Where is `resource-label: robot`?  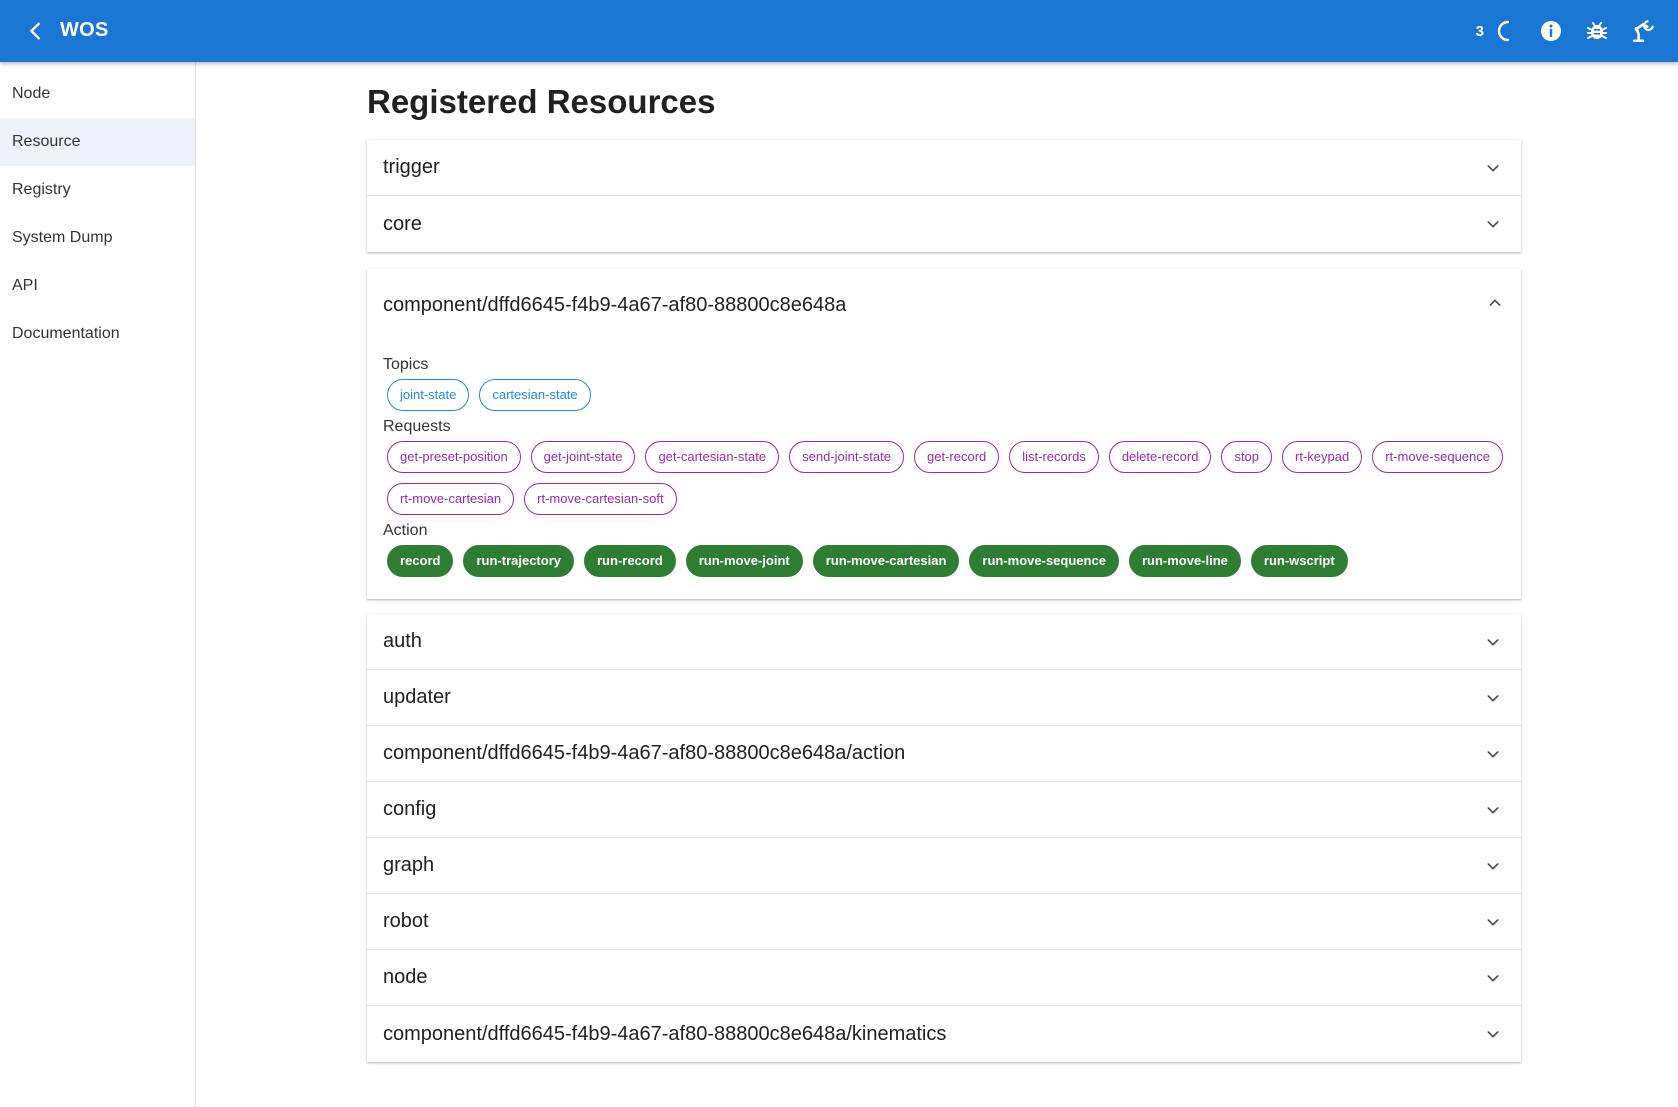
resource-label: robot is located at coordinates (406, 921).